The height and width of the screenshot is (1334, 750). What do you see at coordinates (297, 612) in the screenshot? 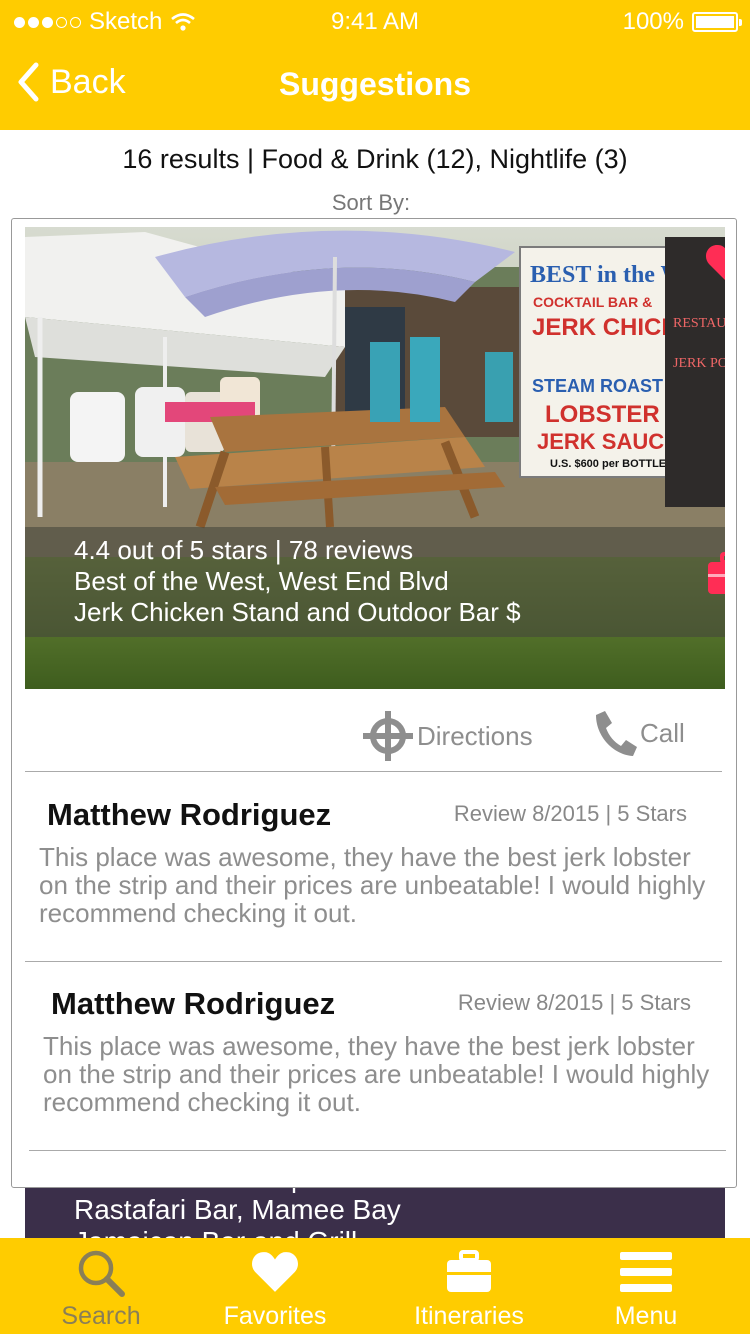
I see `listing-type: Jerk Chicken Stand and Outdoor Bar $` at bounding box center [297, 612].